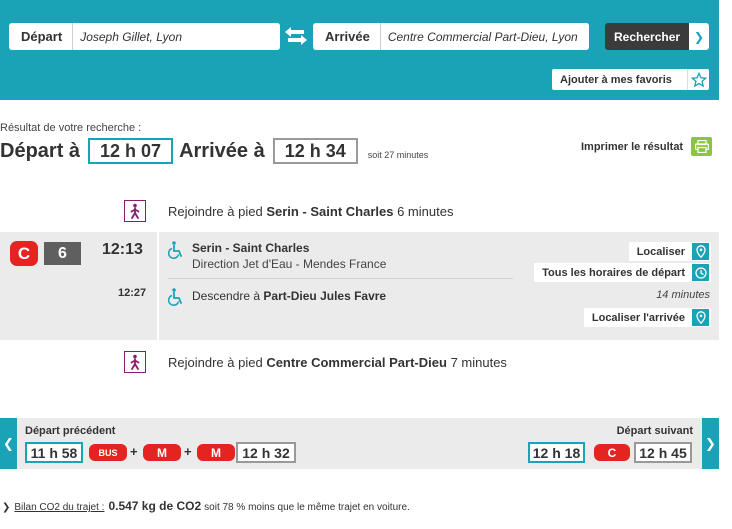  I want to click on chevron-left-icon: ❮, so click(8, 443).